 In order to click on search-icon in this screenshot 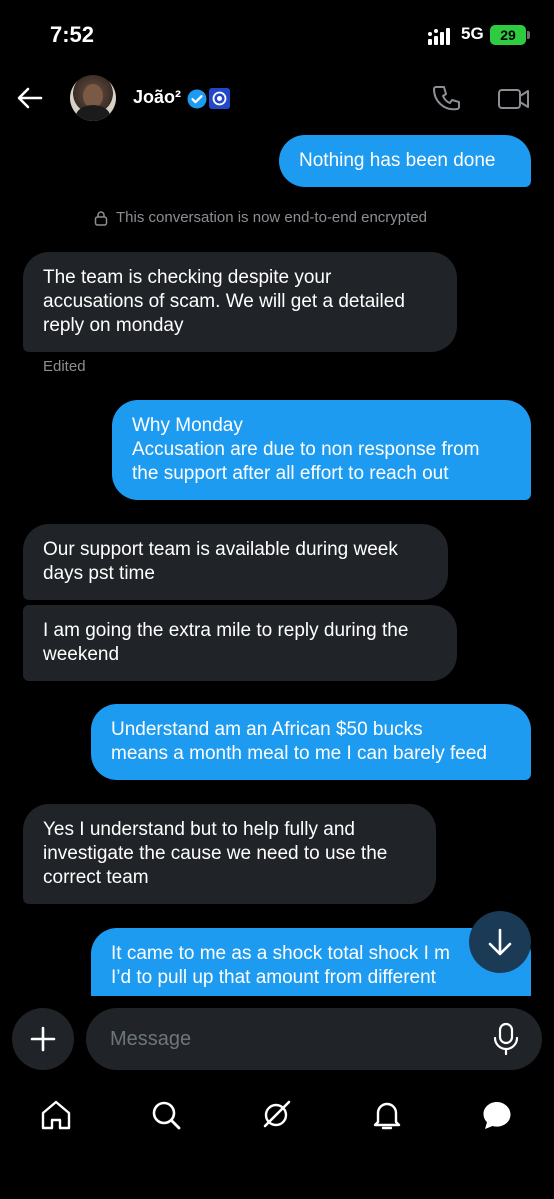, I will do `click(166, 1115)`.